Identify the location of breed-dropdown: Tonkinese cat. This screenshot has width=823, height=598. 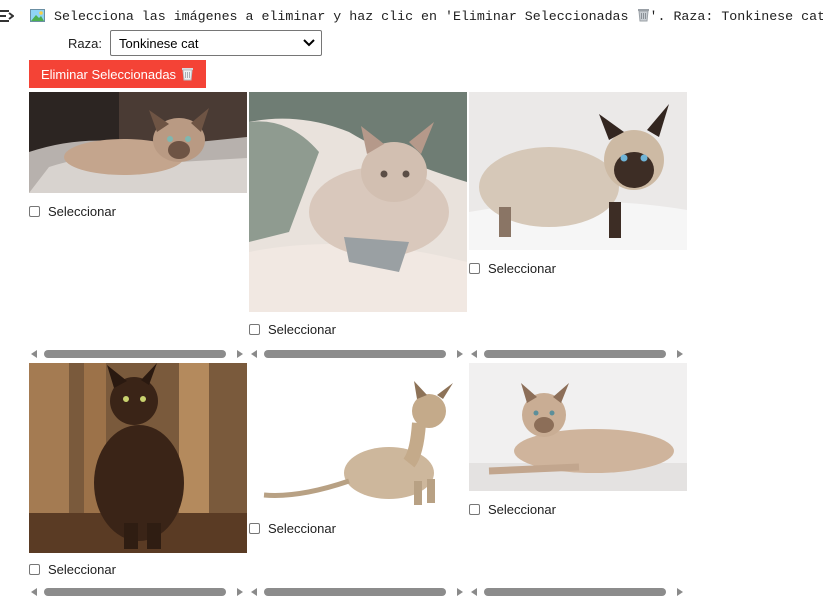
(216, 43).